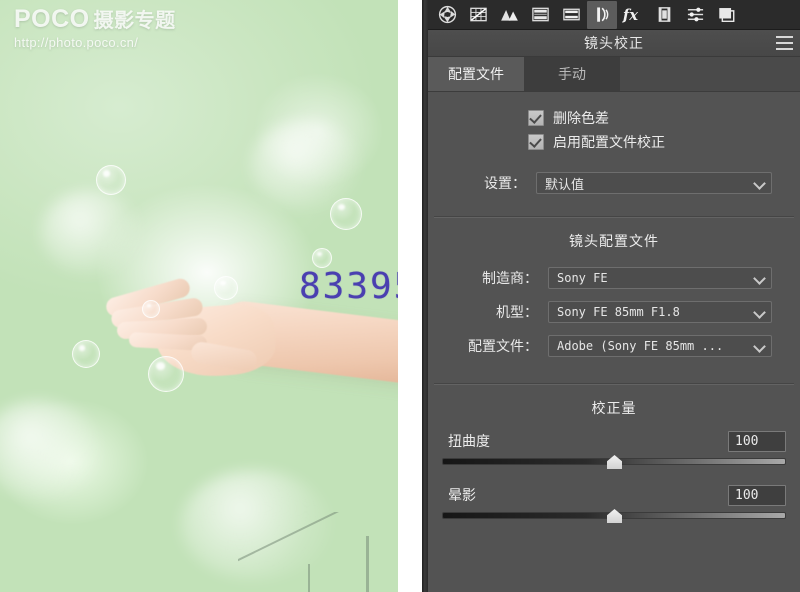  What do you see at coordinates (614, 408) in the screenshot?
I see `correction-amount-title: 校正量` at bounding box center [614, 408].